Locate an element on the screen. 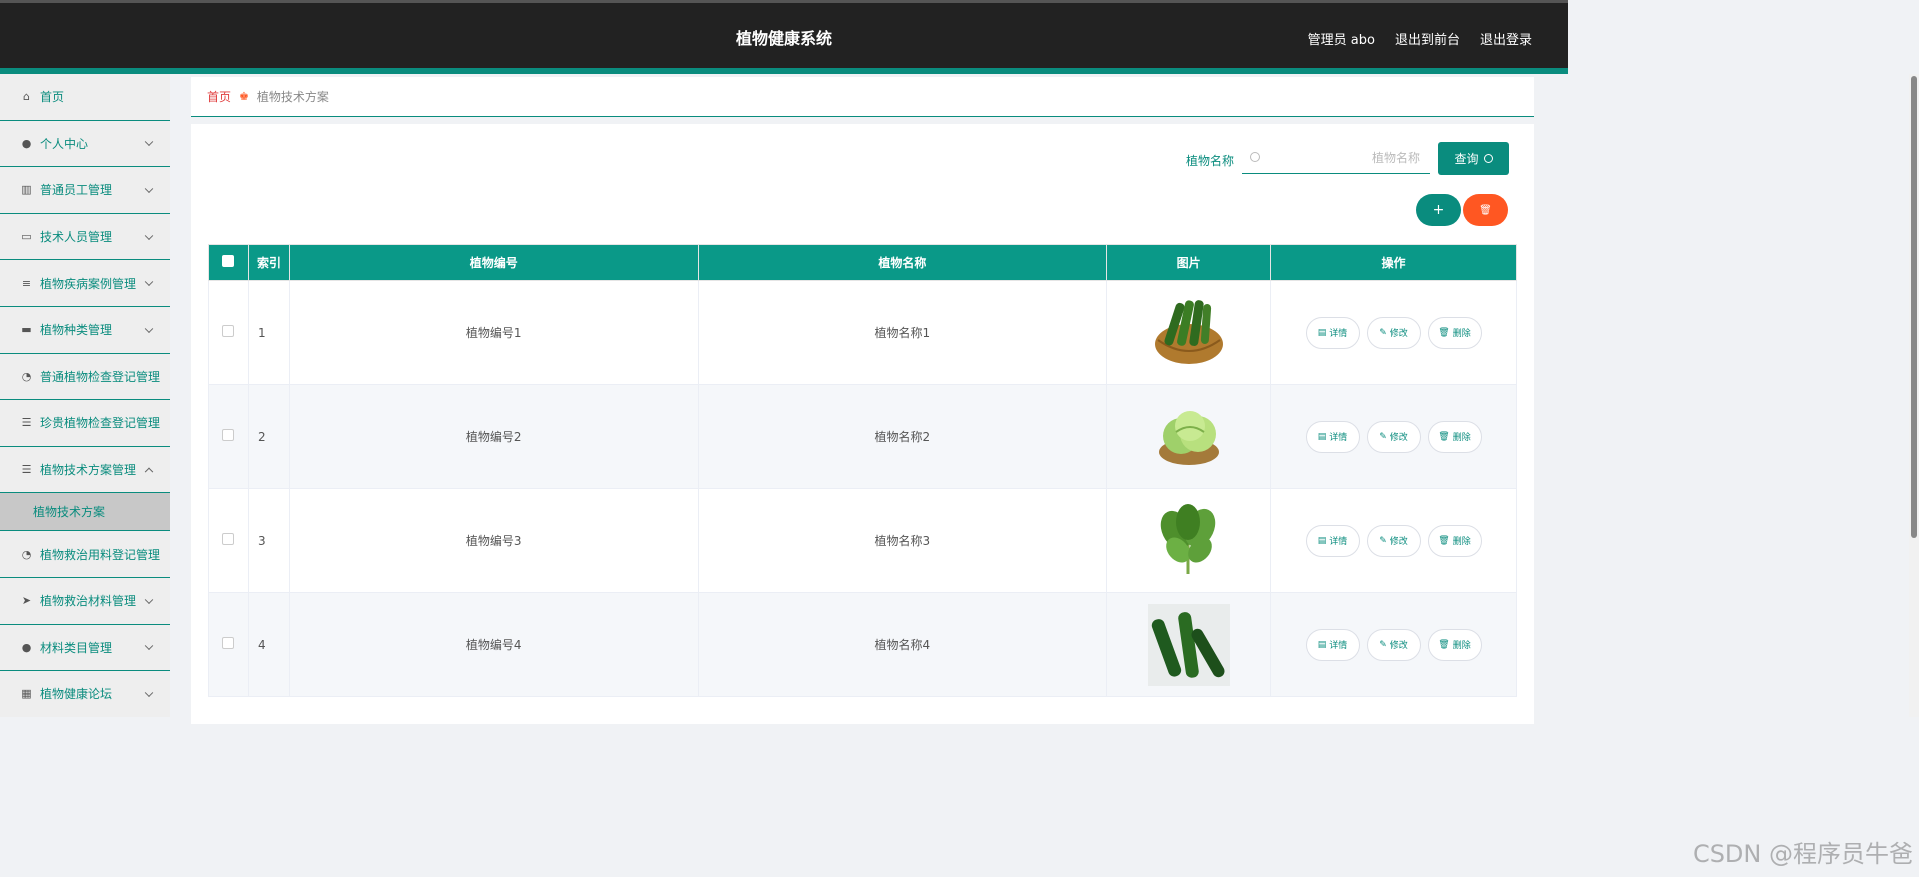 This screenshot has height=877, width=1919. row-code: 植物编号1 is located at coordinates (493, 332).